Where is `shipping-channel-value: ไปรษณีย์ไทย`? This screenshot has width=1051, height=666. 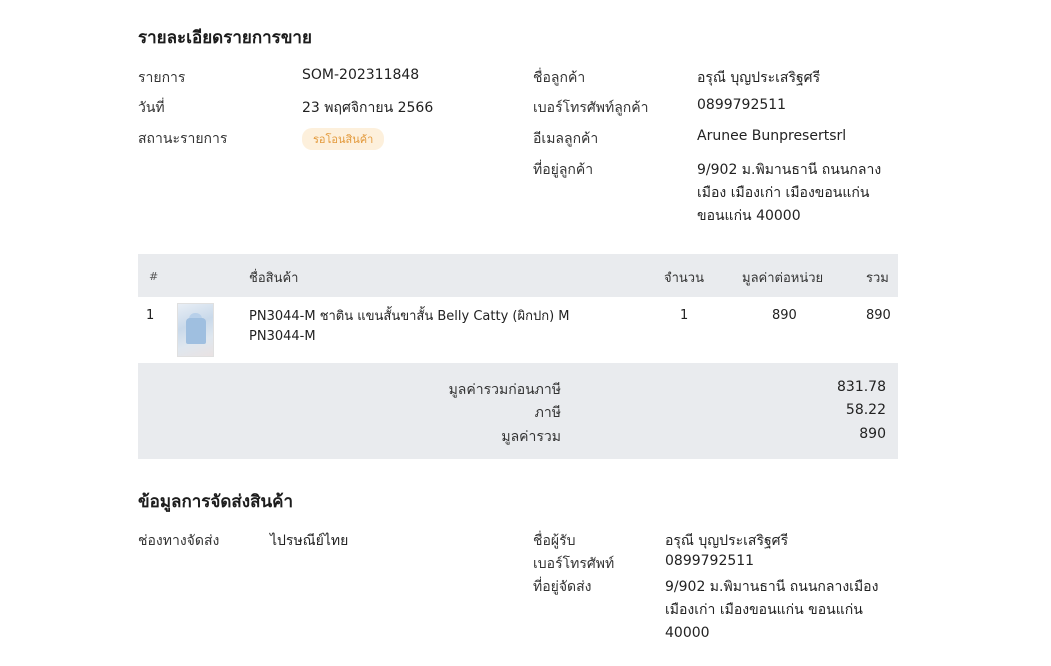
shipping-channel-value: ไปรษณีย์ไทย is located at coordinates (309, 541).